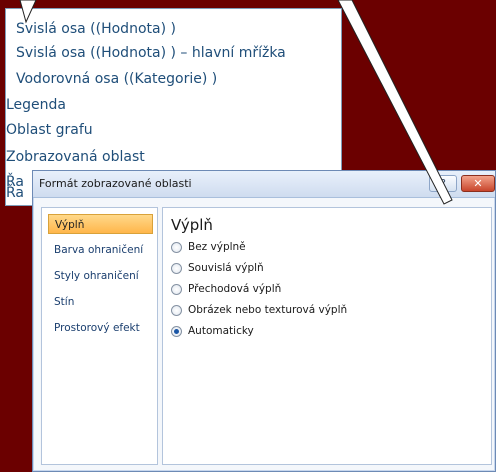 The width and height of the screenshot is (496, 472). What do you see at coordinates (176, 289) in the screenshot?
I see `radio-gradient-fill` at bounding box center [176, 289].